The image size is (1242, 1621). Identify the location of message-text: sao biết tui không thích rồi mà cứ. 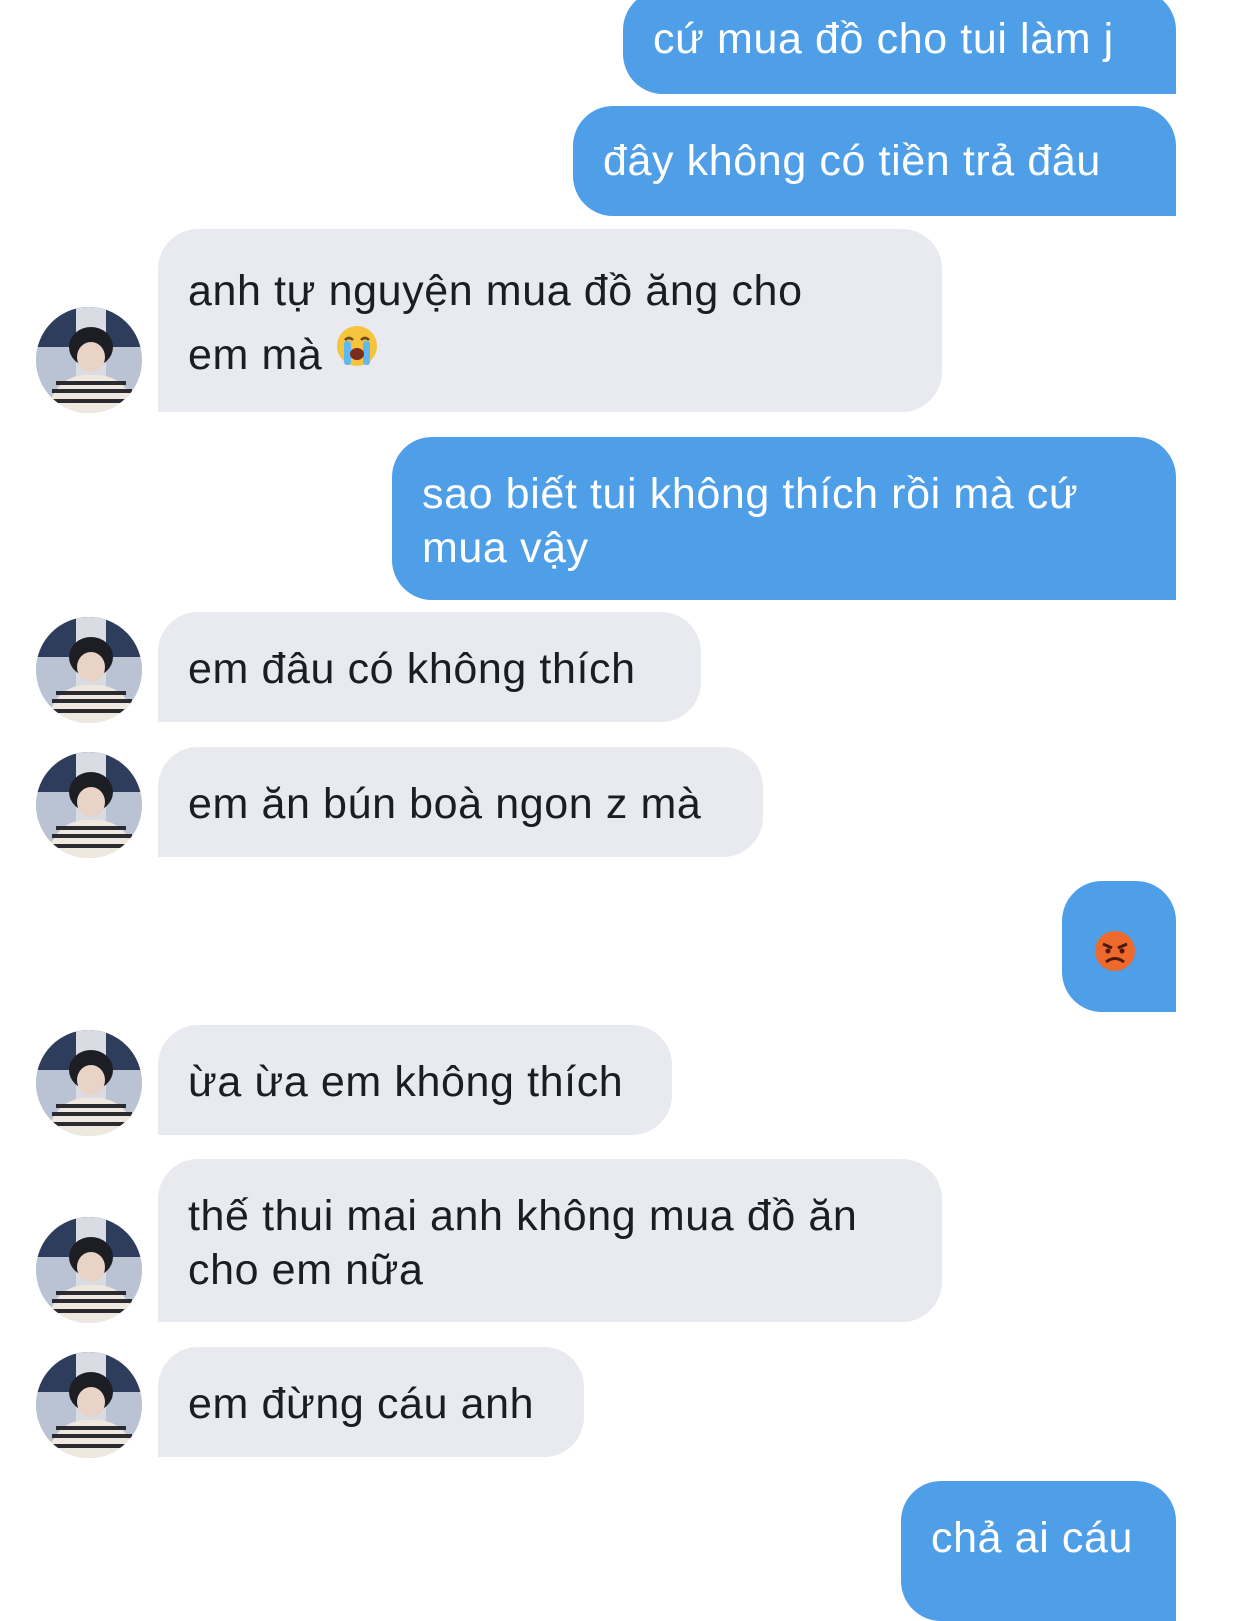
(750, 494).